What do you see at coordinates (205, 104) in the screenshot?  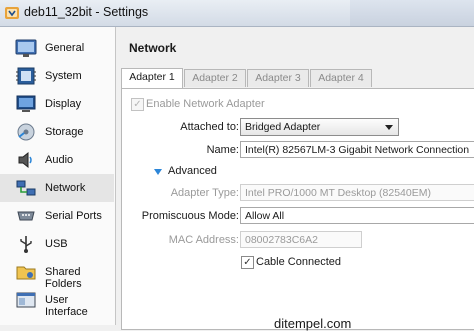 I see `enable-adapter-label: Enable Network Adapter` at bounding box center [205, 104].